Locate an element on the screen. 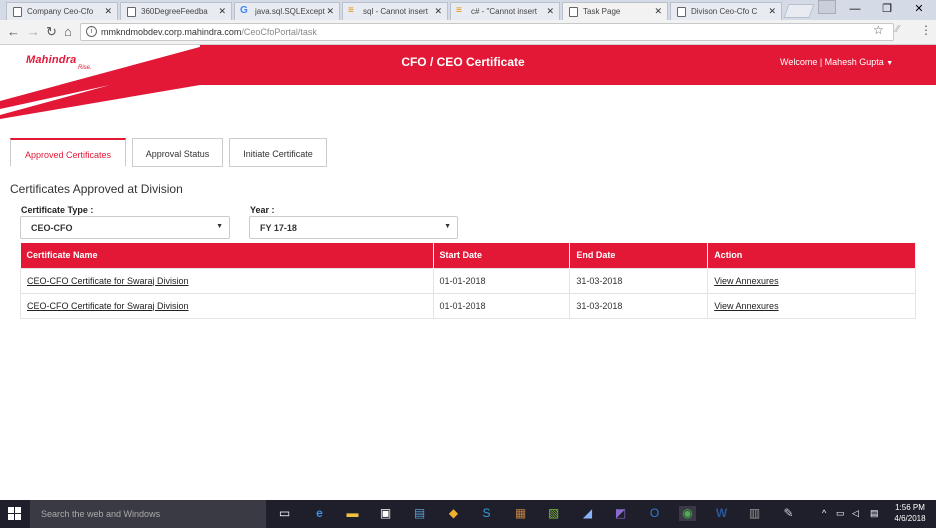  clock-date: 4/6/2018 is located at coordinates (910, 518).